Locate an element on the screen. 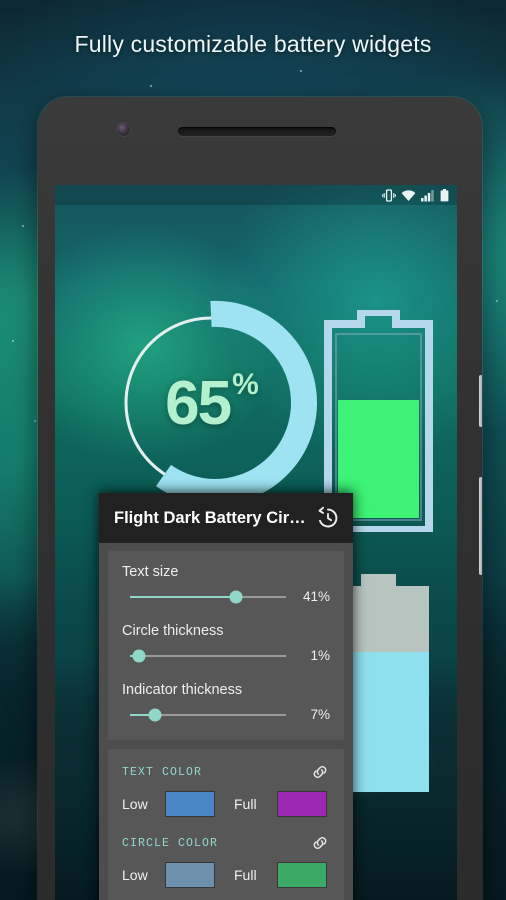 This screenshot has width=506, height=900. status-bar is located at coordinates (256, 195).